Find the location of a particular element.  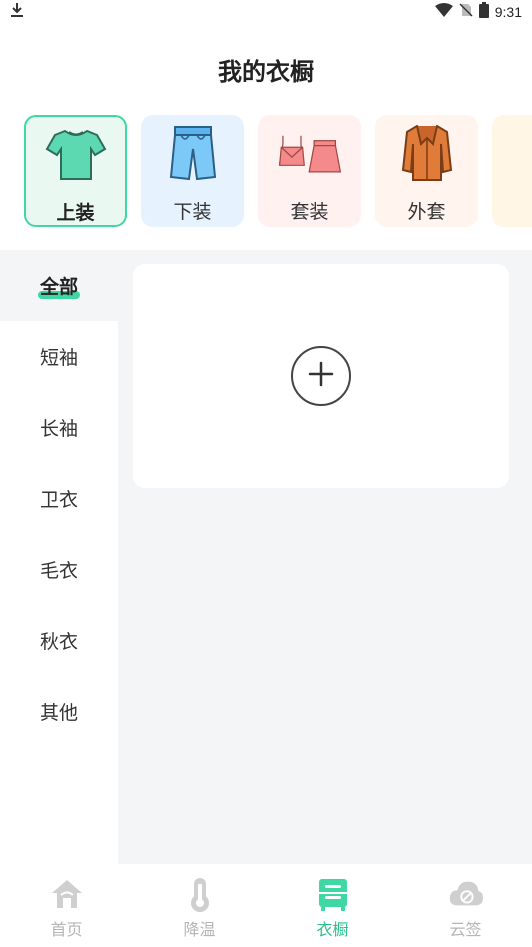

tab-home: 首页 is located at coordinates (66, 905).